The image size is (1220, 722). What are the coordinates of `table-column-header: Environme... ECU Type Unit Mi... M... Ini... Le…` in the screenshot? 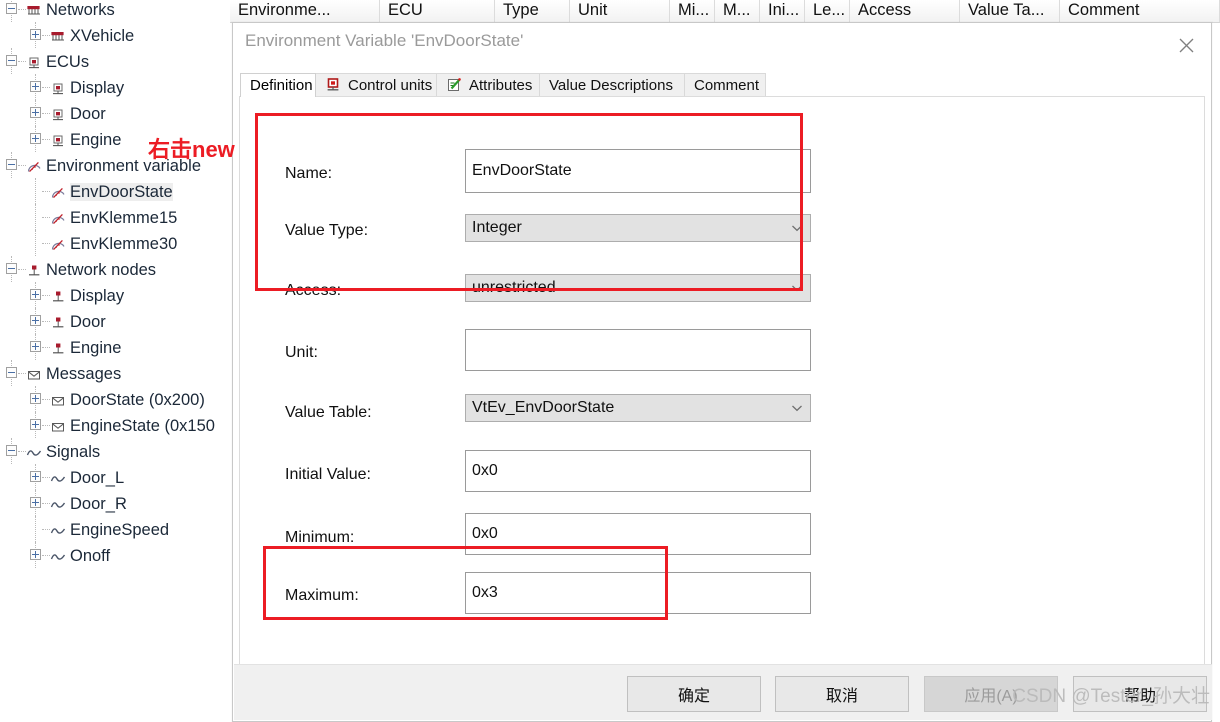 It's located at (725, 11).